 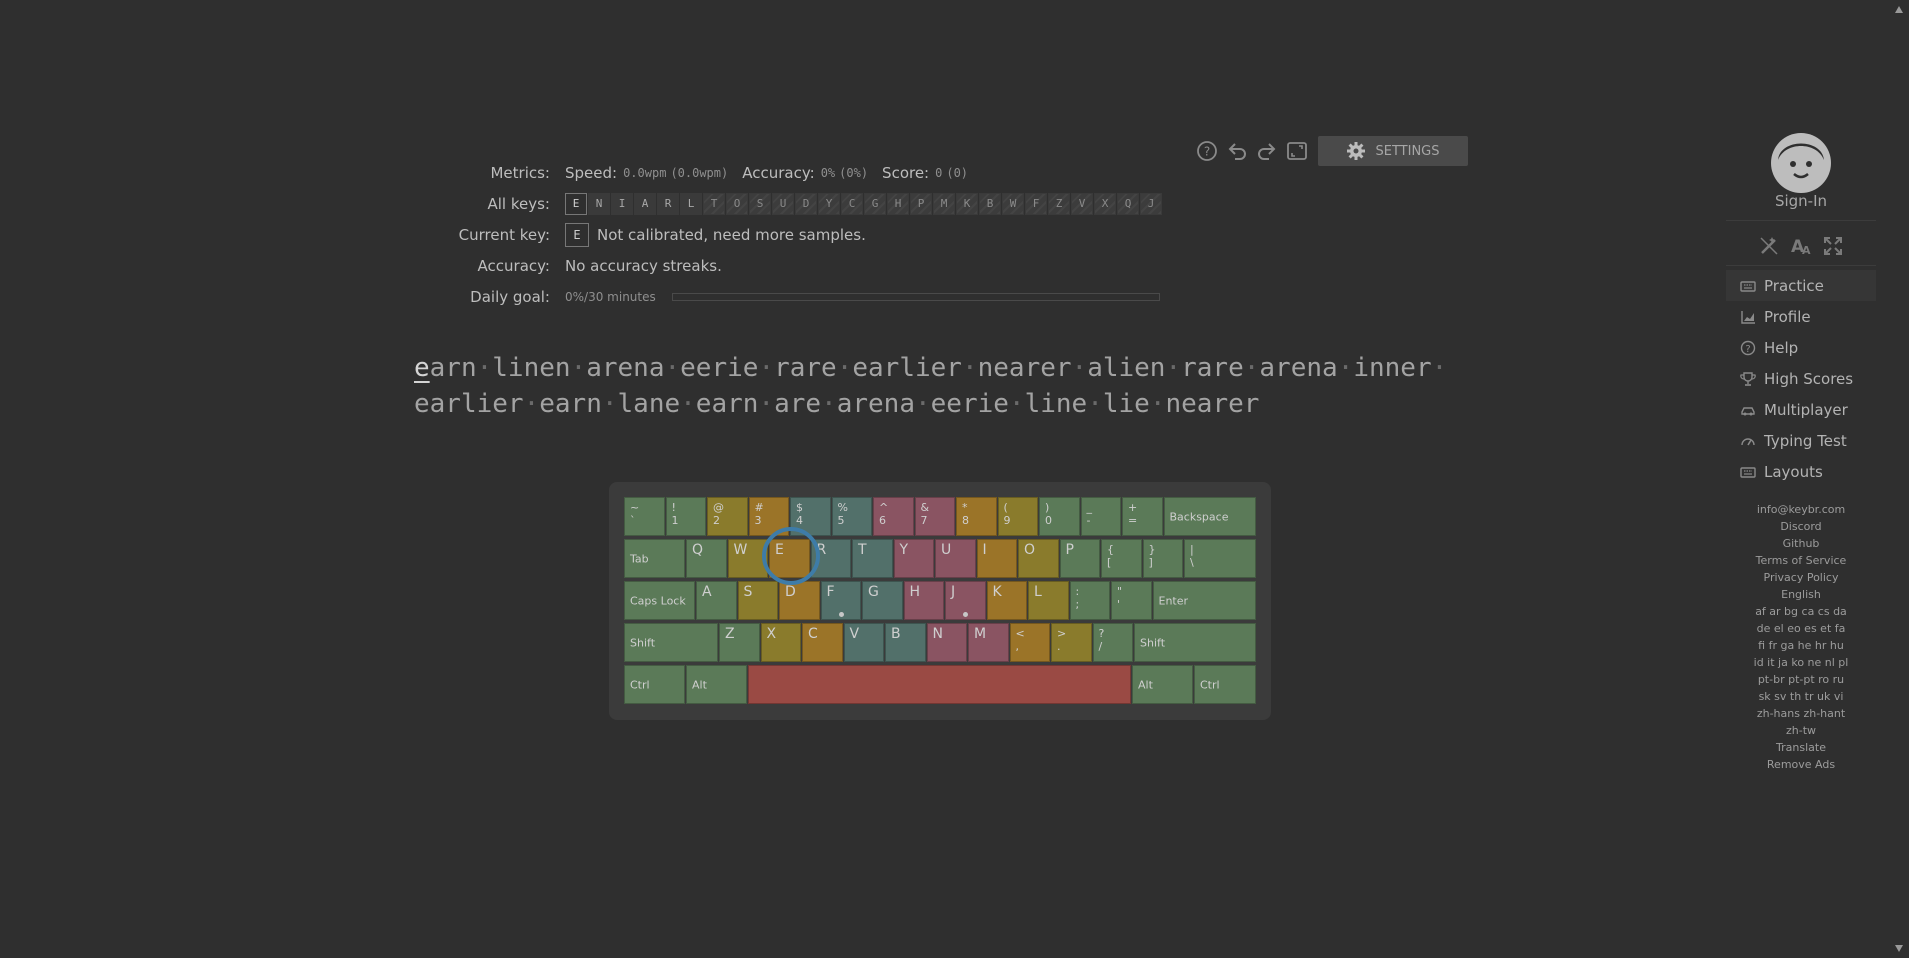 What do you see at coordinates (905, 642) in the screenshot?
I see `key-b: B` at bounding box center [905, 642].